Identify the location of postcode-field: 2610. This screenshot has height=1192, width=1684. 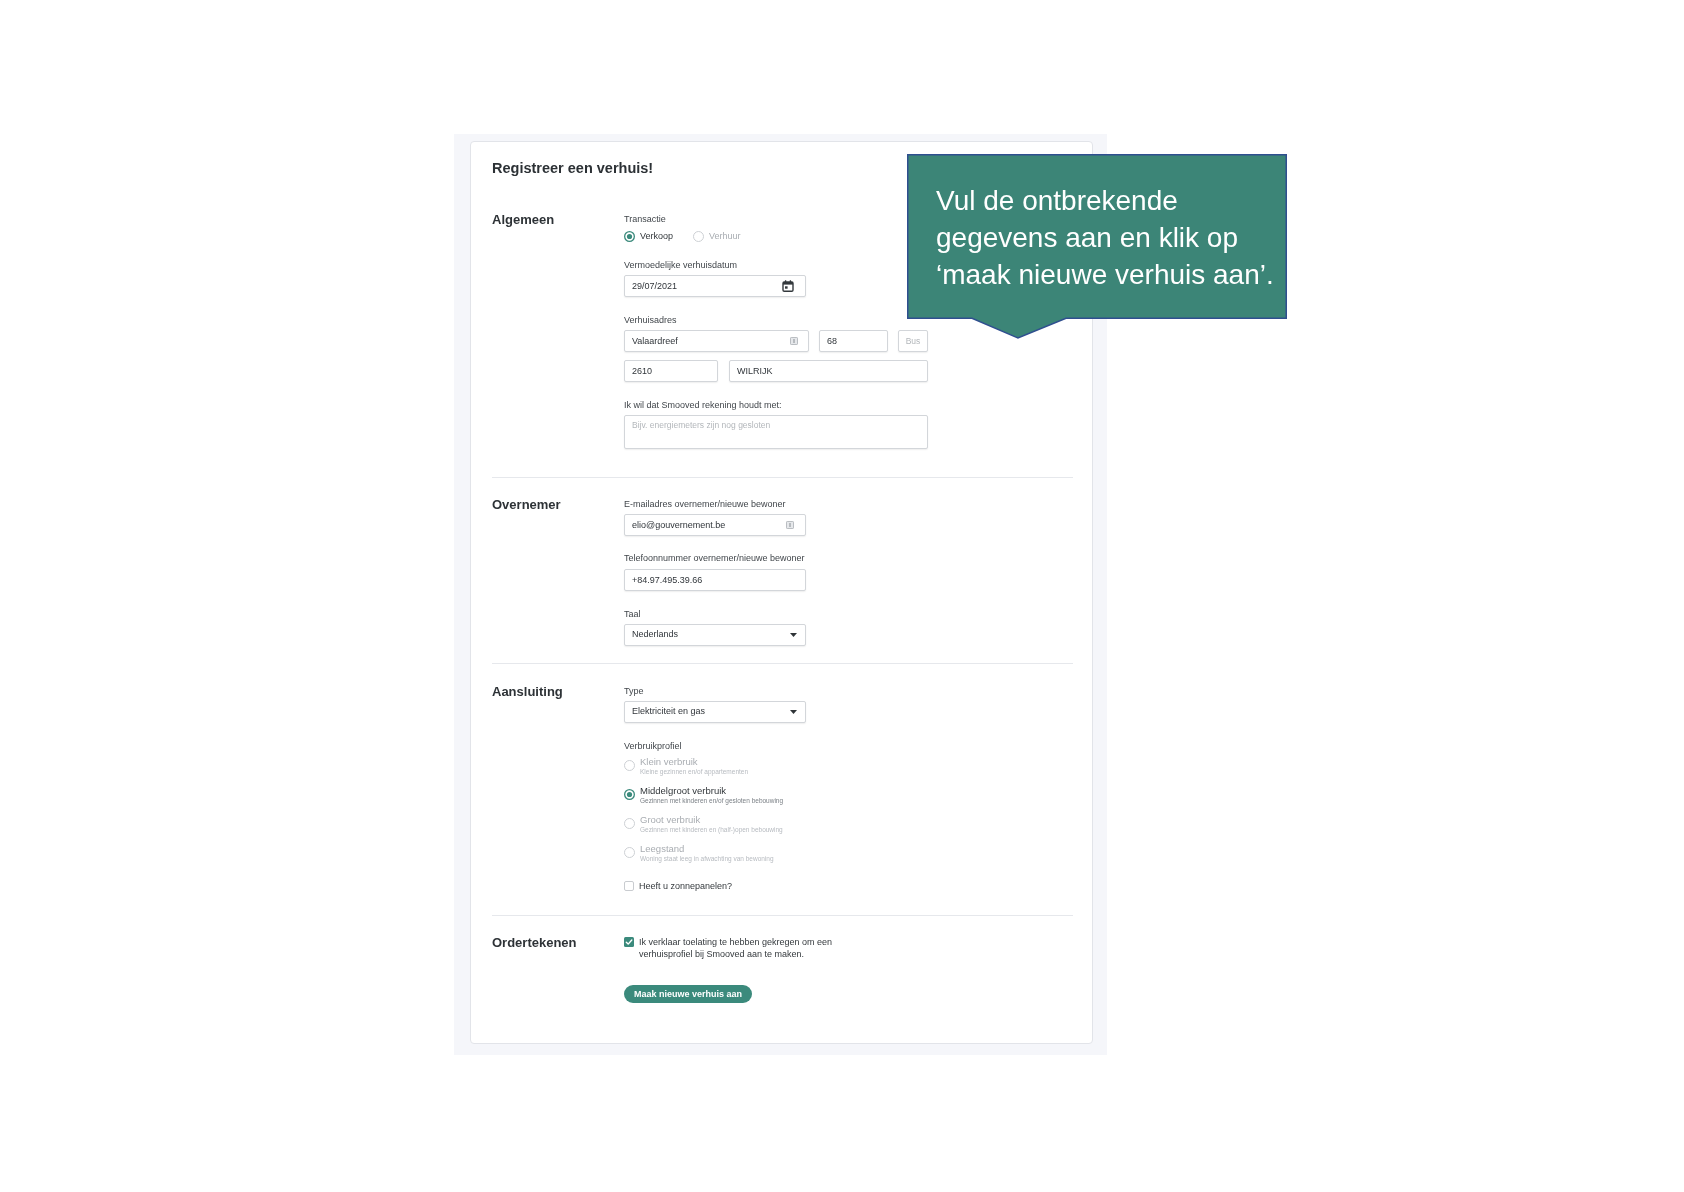
(671, 371).